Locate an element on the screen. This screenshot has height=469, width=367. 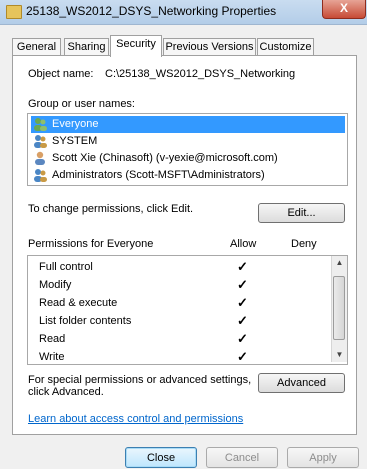
permission-name: Read & execute is located at coordinates (78, 303).